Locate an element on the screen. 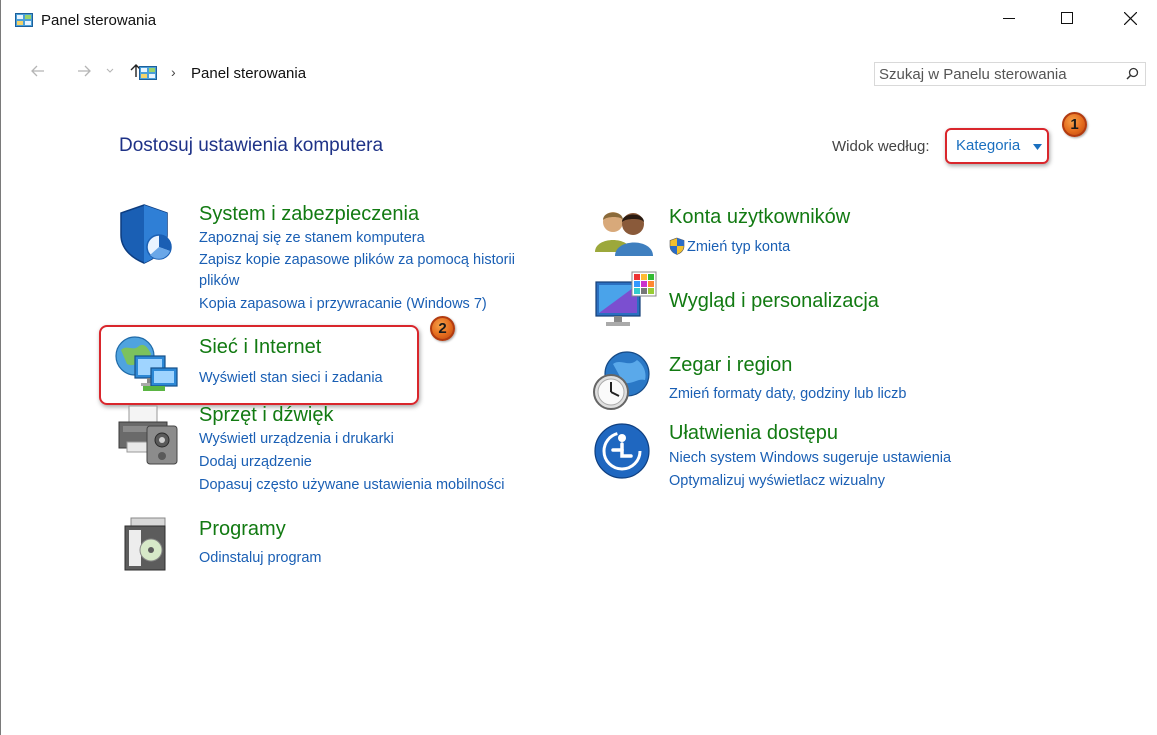 The height and width of the screenshot is (735, 1157). title-bar: Panel sterowania is located at coordinates (579, 18).